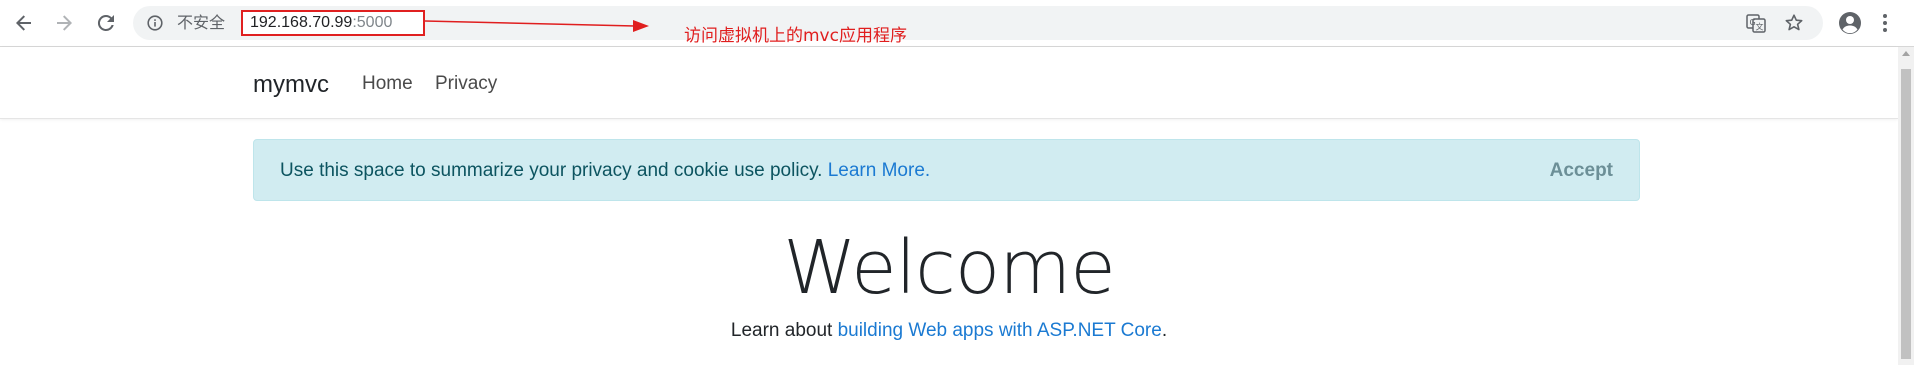 This screenshot has height=365, width=1914. I want to click on browser-toolbar: 不安全 192.168.70.99:5000 G文, so click(957, 23).